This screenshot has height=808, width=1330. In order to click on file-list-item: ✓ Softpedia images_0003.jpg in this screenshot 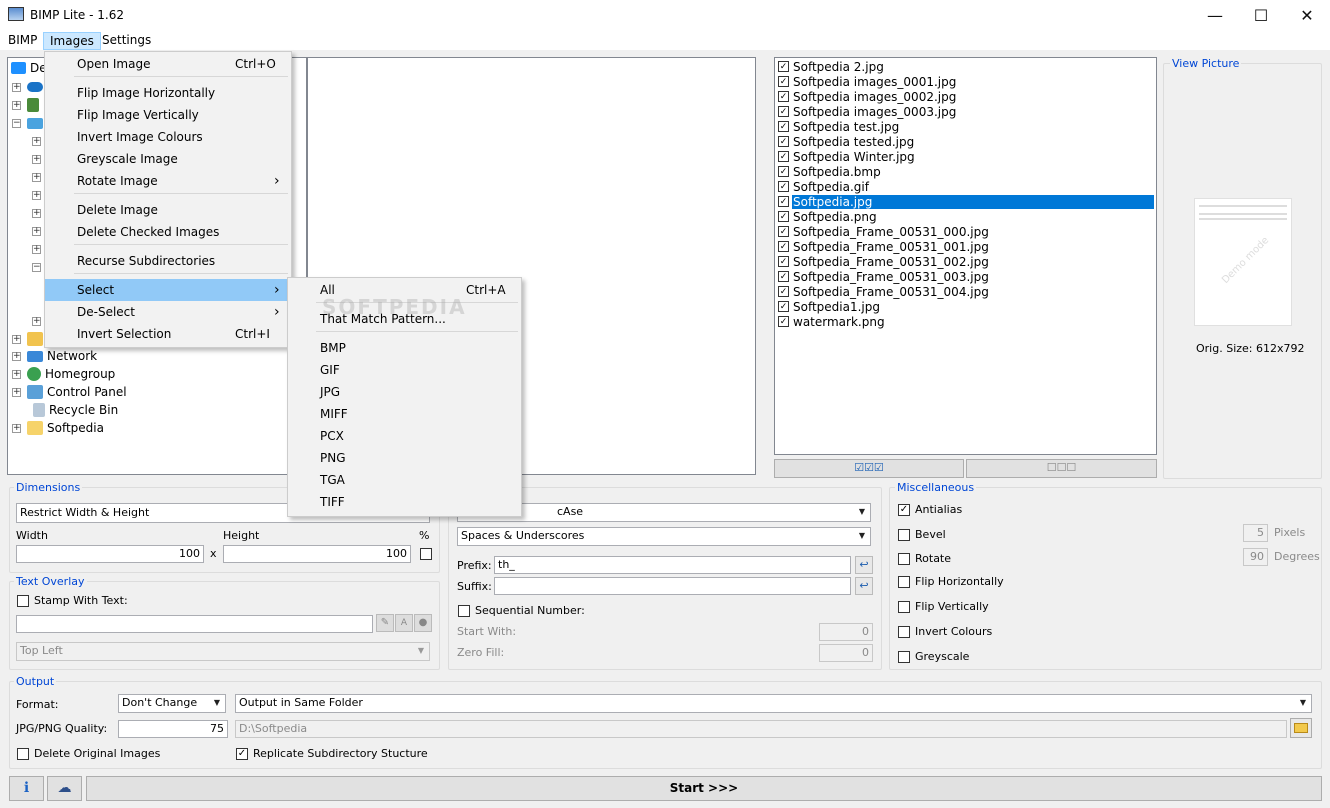, I will do `click(967, 111)`.